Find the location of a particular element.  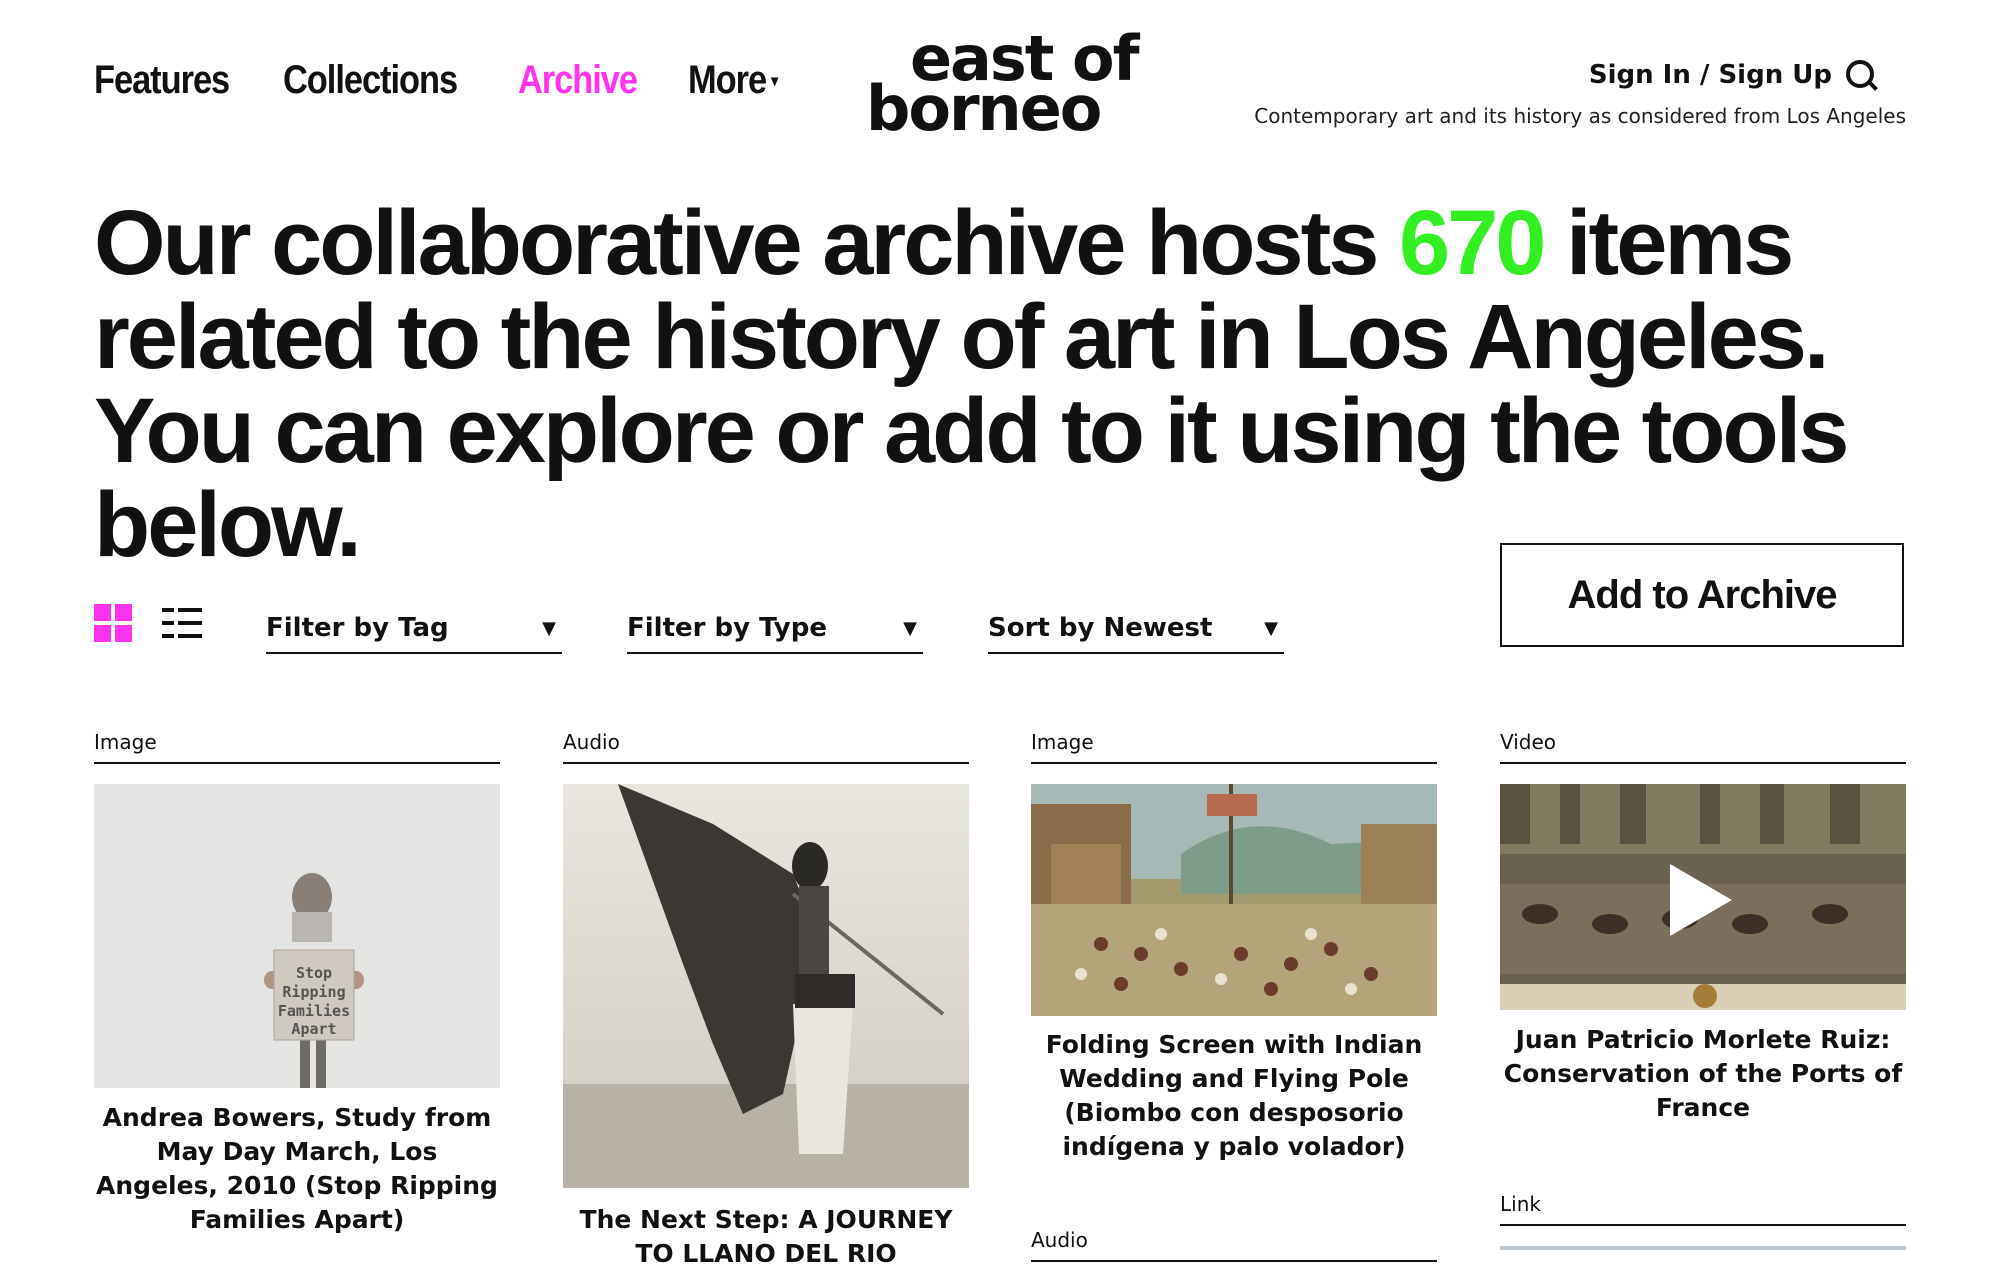

main-nav: Features Collections Archive More ▾ is located at coordinates (443, 80).